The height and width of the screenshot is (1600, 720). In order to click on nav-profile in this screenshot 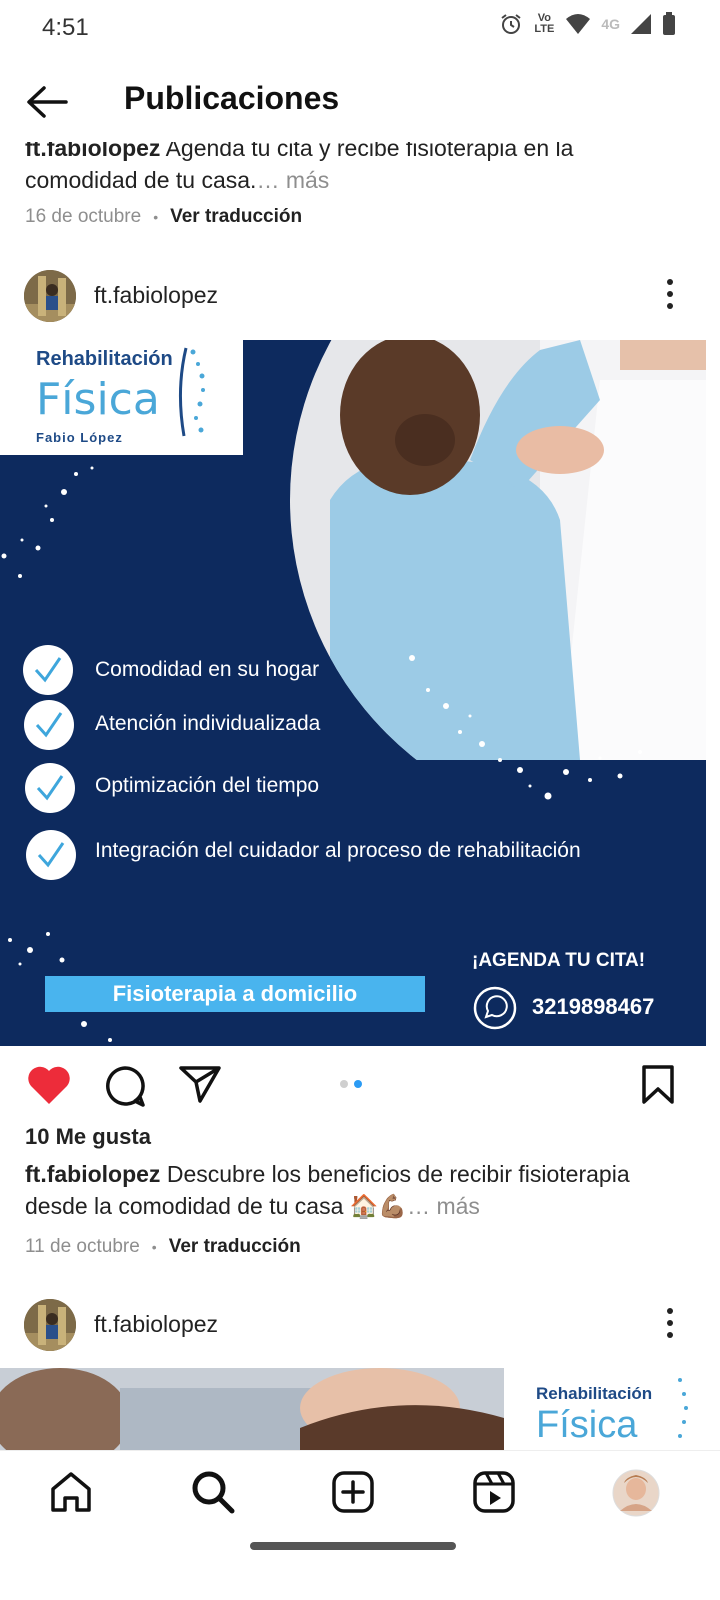, I will do `click(636, 1493)`.